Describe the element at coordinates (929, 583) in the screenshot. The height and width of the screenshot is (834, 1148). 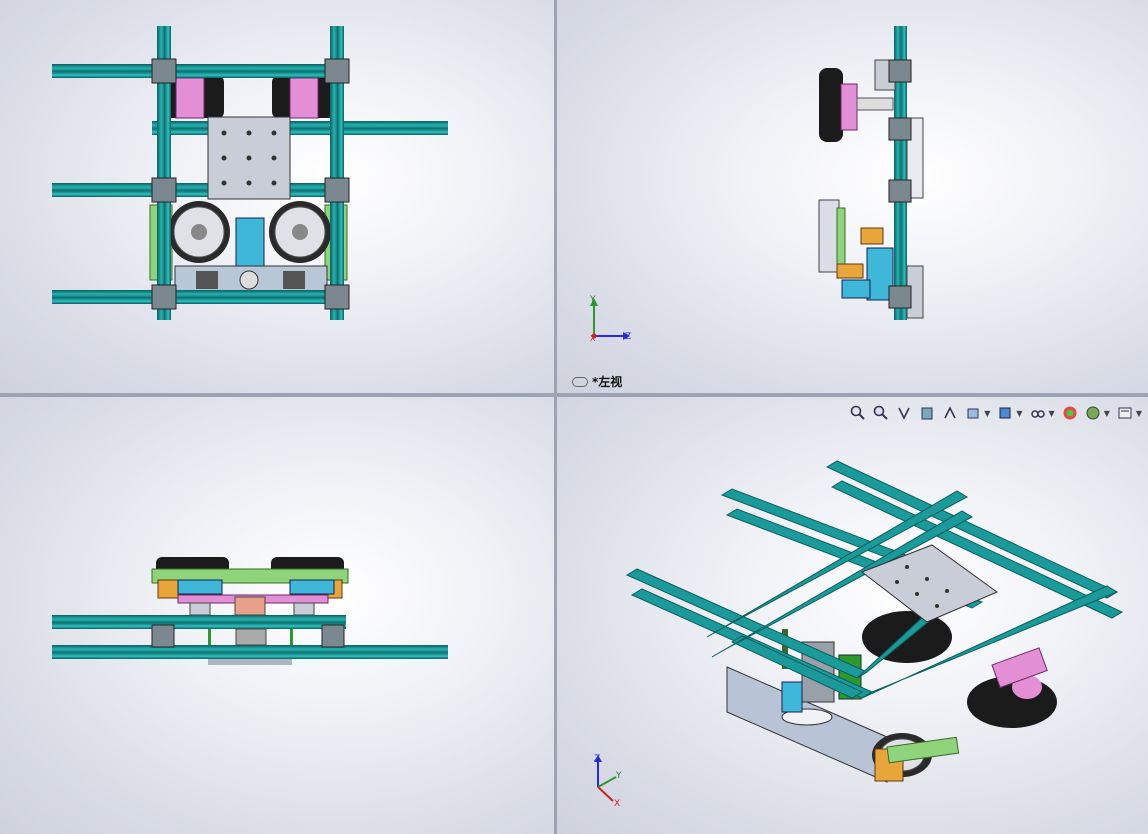
I see `mounting-plate` at that location.